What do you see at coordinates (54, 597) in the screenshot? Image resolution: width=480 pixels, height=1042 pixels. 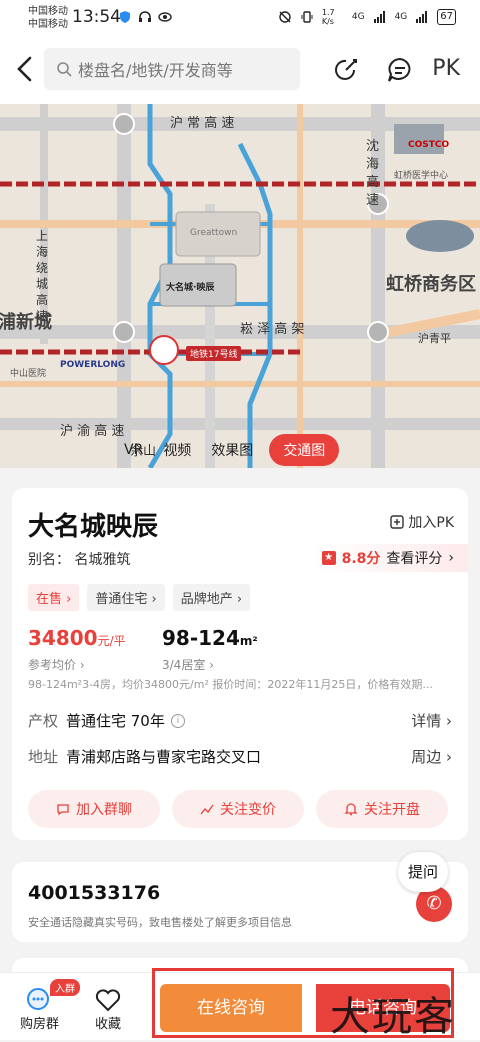 I see `tag-on-sale: 在售 ›` at bounding box center [54, 597].